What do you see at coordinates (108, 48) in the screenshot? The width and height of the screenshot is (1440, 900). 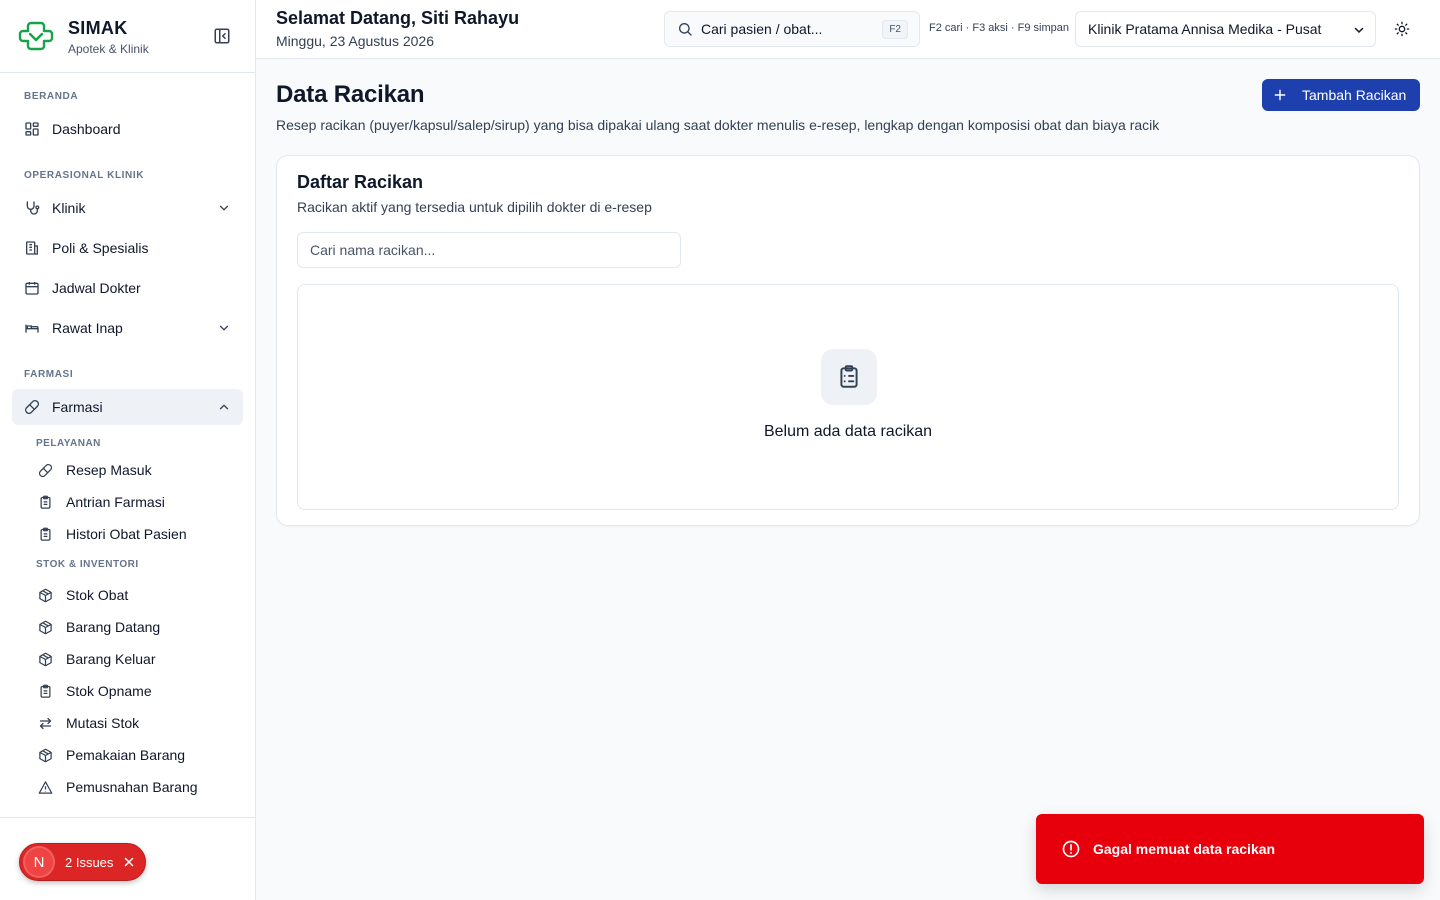 I see `brand-subtitle: Apotek & Klinik` at bounding box center [108, 48].